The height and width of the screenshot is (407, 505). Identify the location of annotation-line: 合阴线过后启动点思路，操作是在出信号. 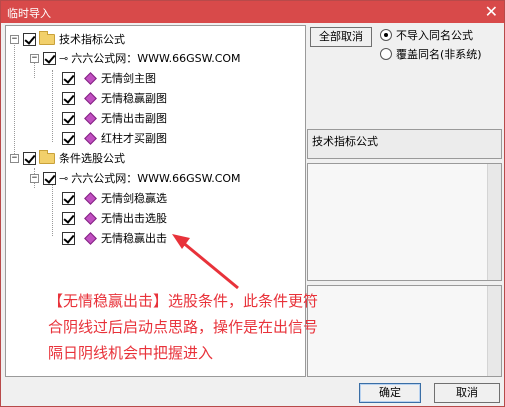
(183, 327).